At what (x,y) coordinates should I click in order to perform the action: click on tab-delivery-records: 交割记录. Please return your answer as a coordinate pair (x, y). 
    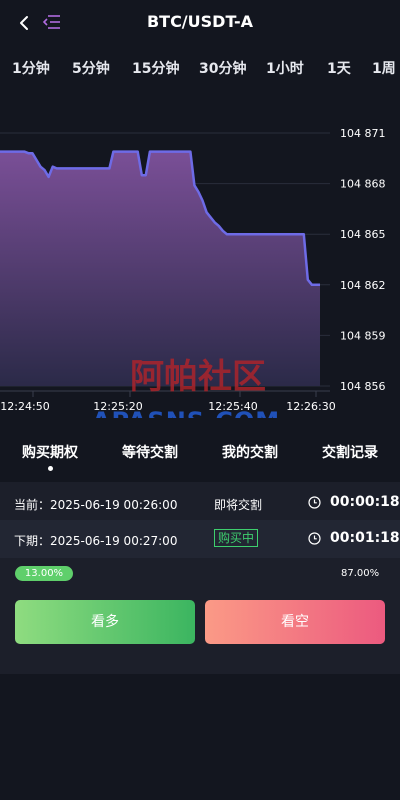
    Looking at the image, I should click on (350, 452).